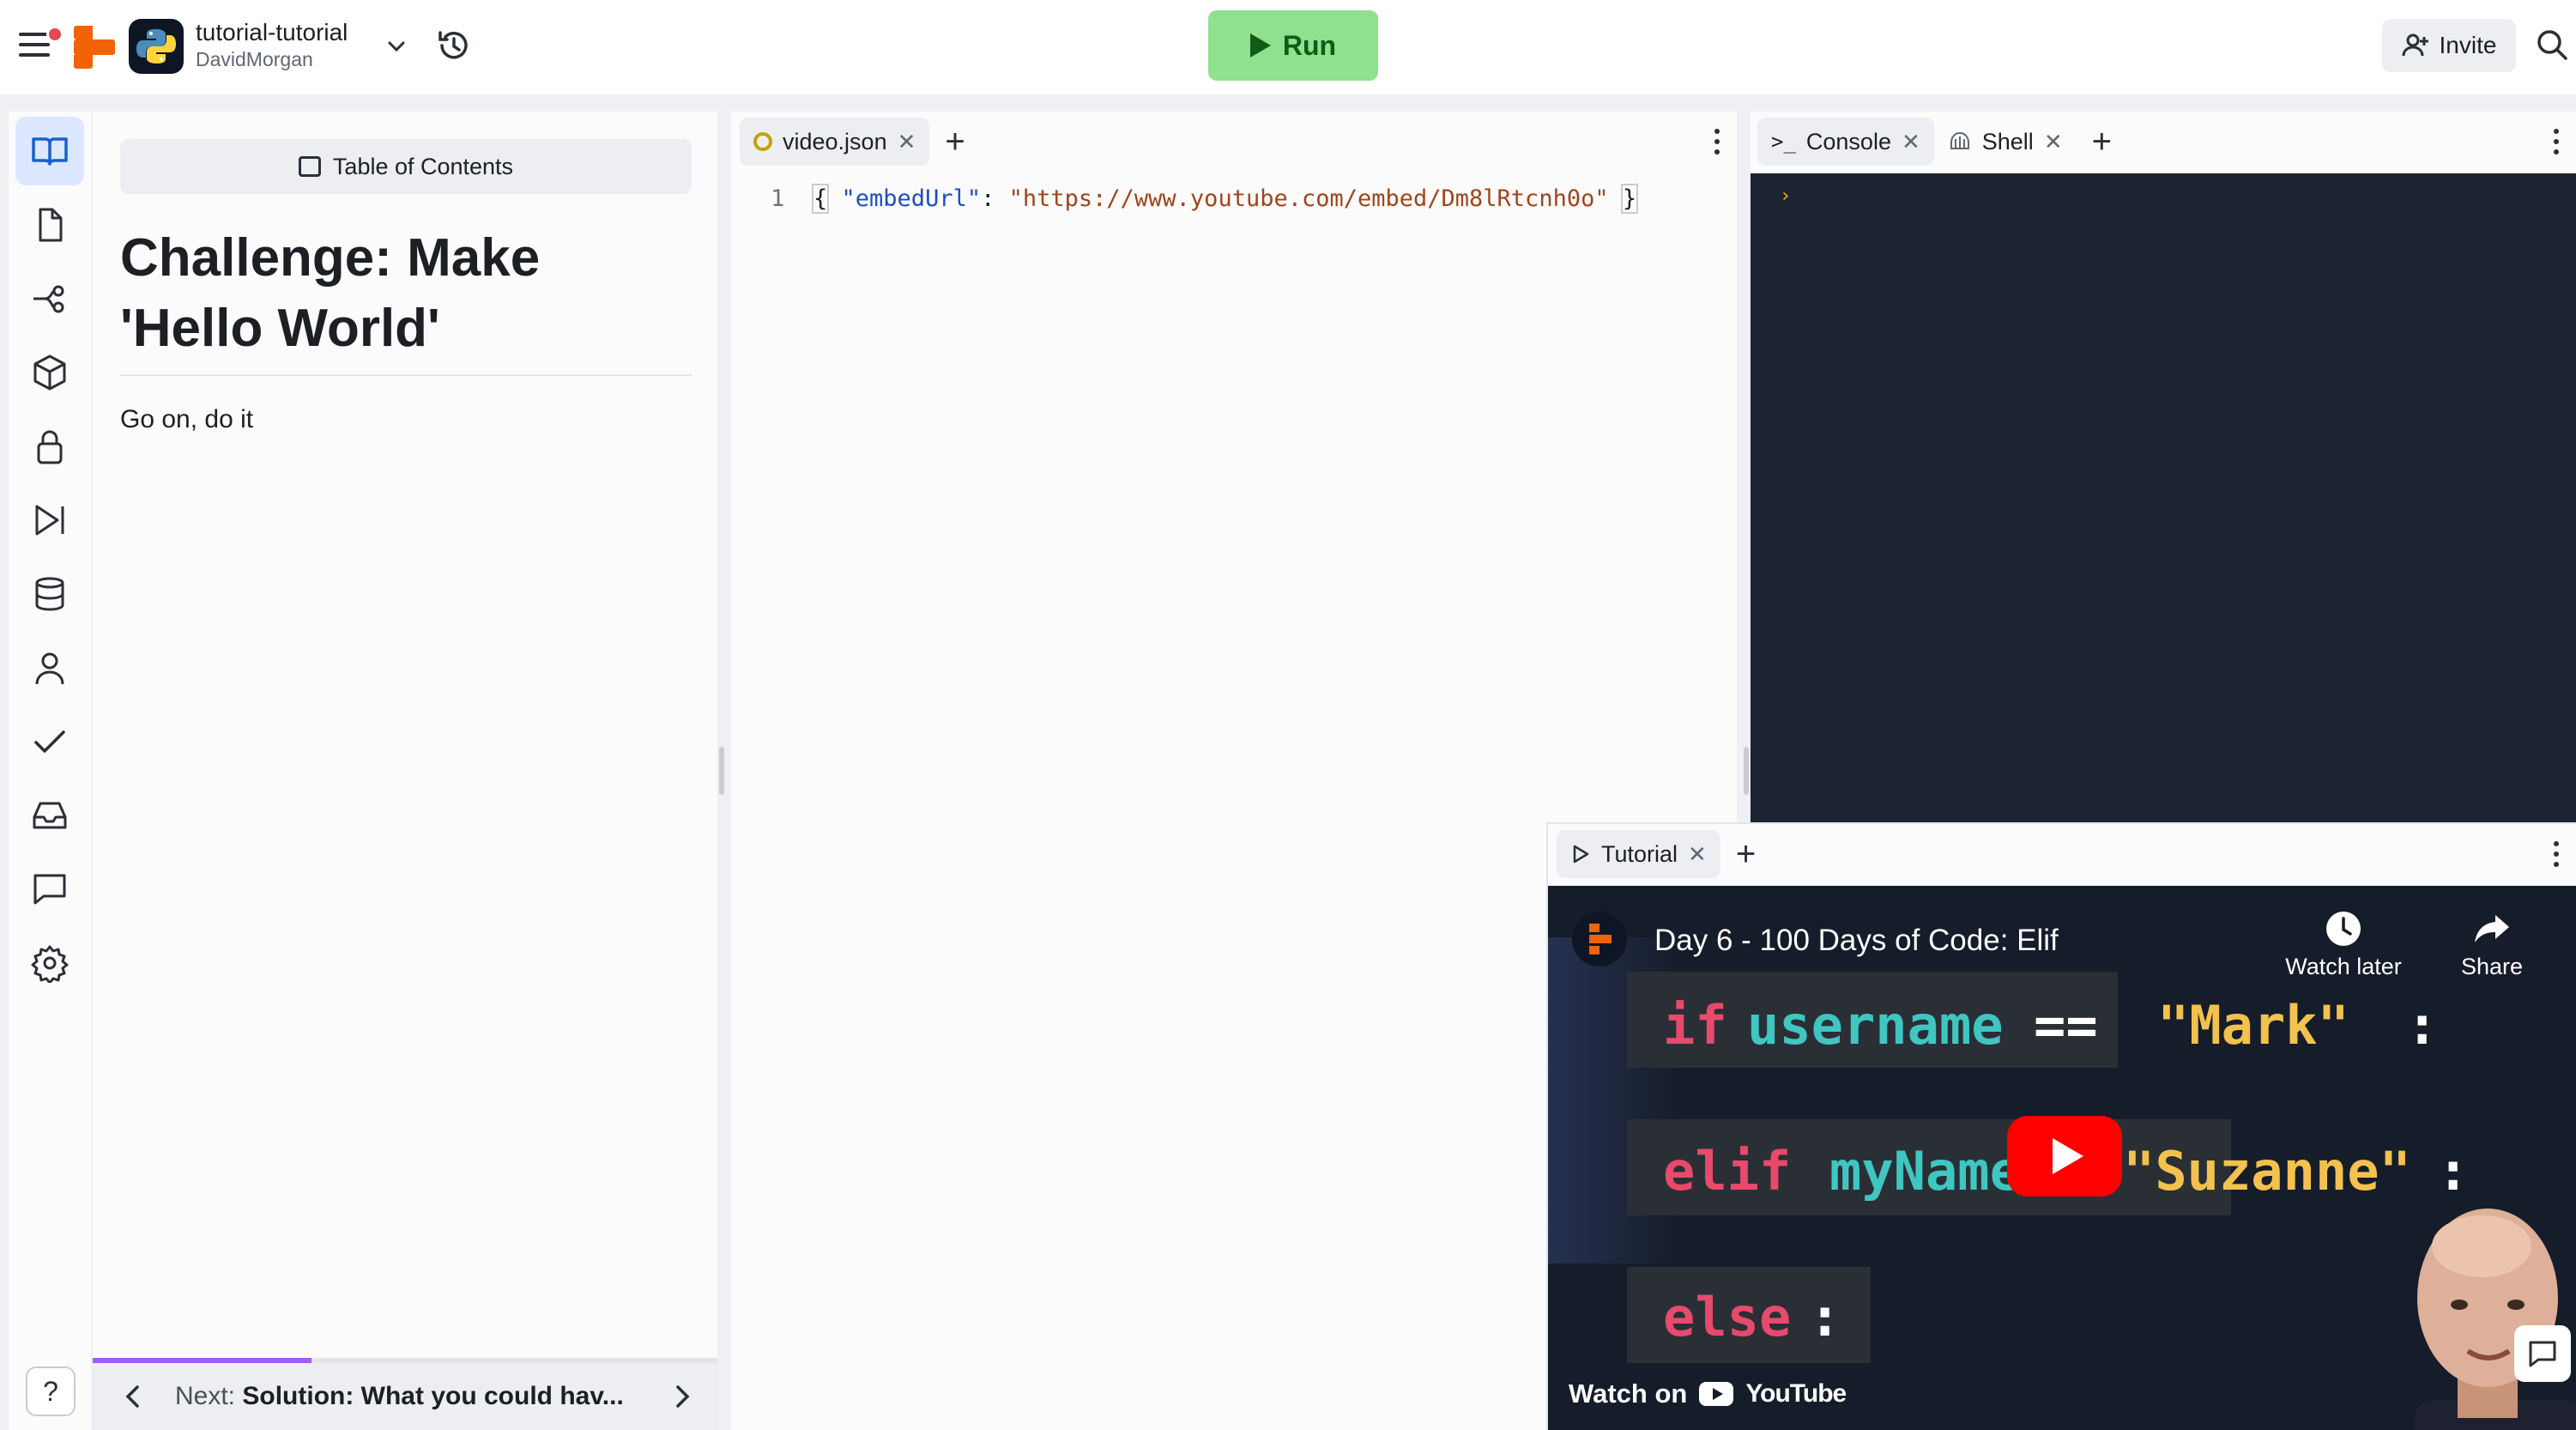 This screenshot has width=2576, height=1430. Describe the element at coordinates (995, 198) in the screenshot. I see `json-colon: :` at that location.